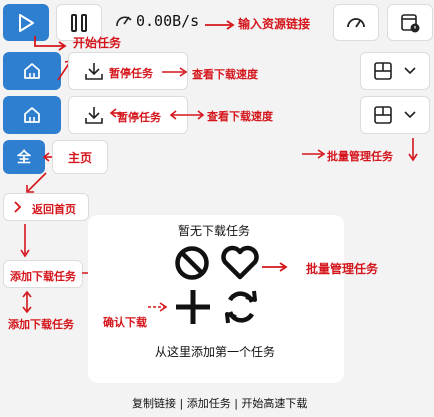  What do you see at coordinates (124, 23) in the screenshot?
I see `speed-icon` at bounding box center [124, 23].